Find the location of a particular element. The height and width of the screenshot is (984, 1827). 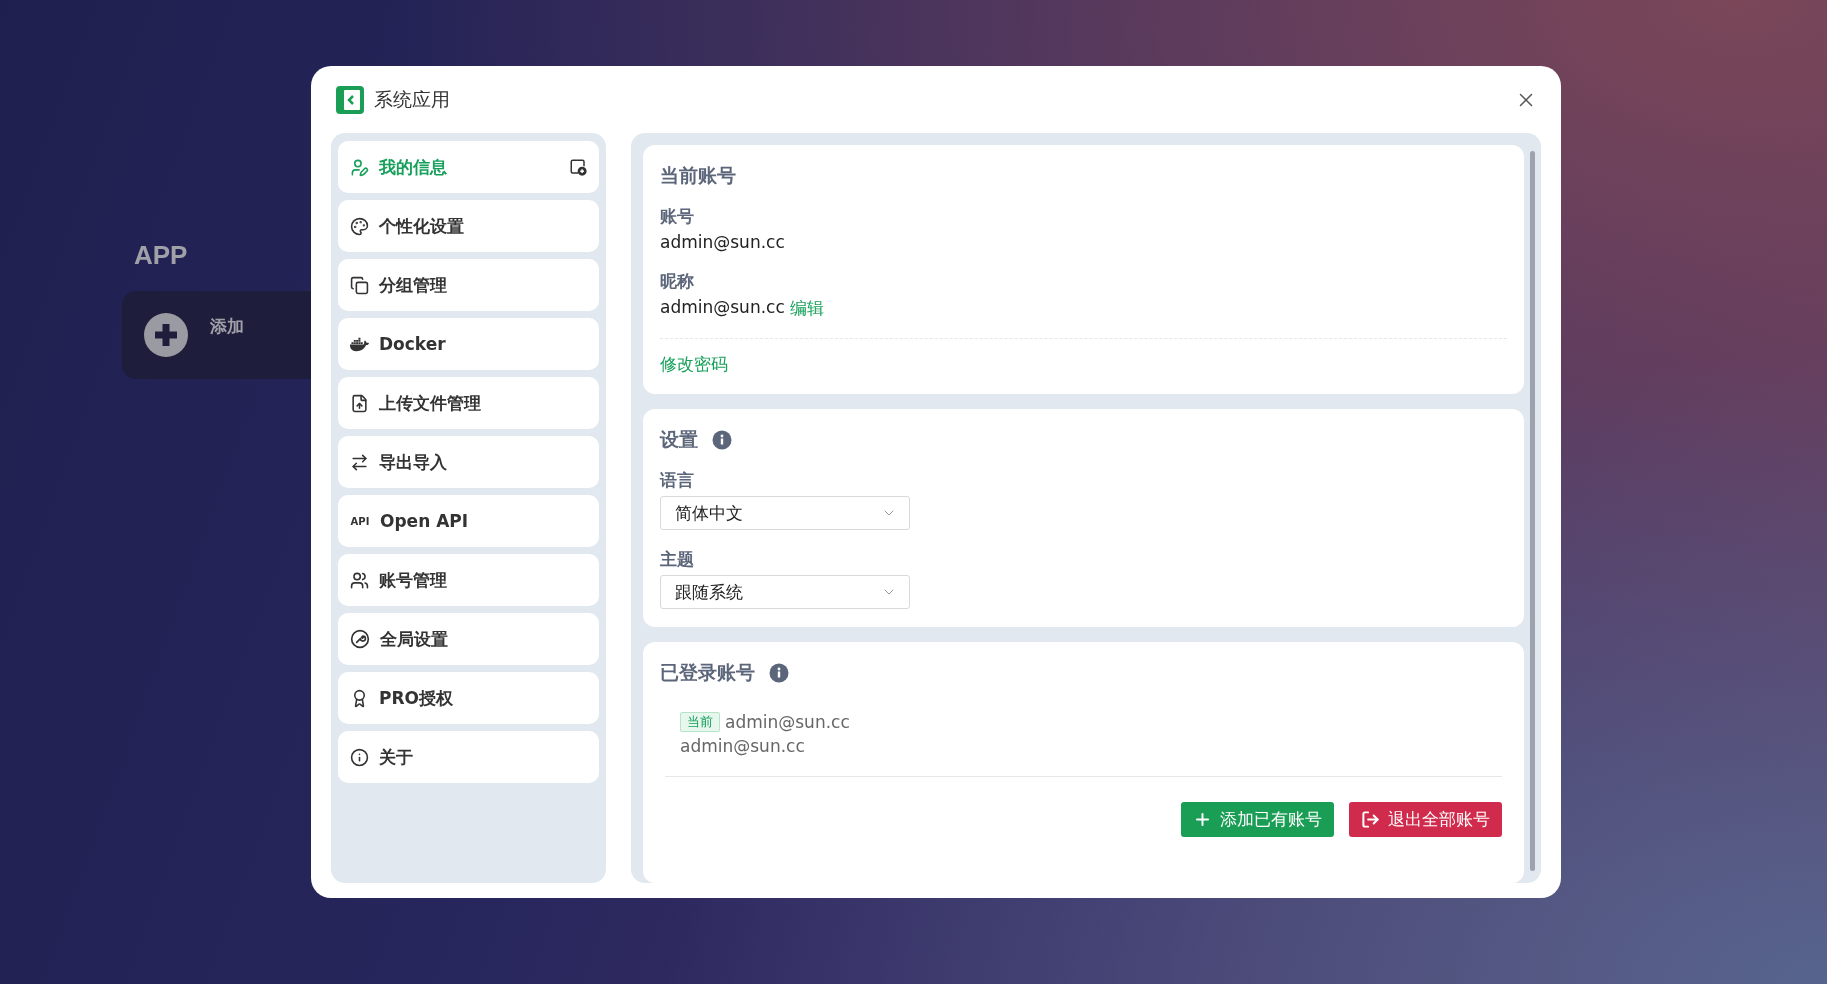

account-nickname: admin@sun.cc is located at coordinates (787, 722).